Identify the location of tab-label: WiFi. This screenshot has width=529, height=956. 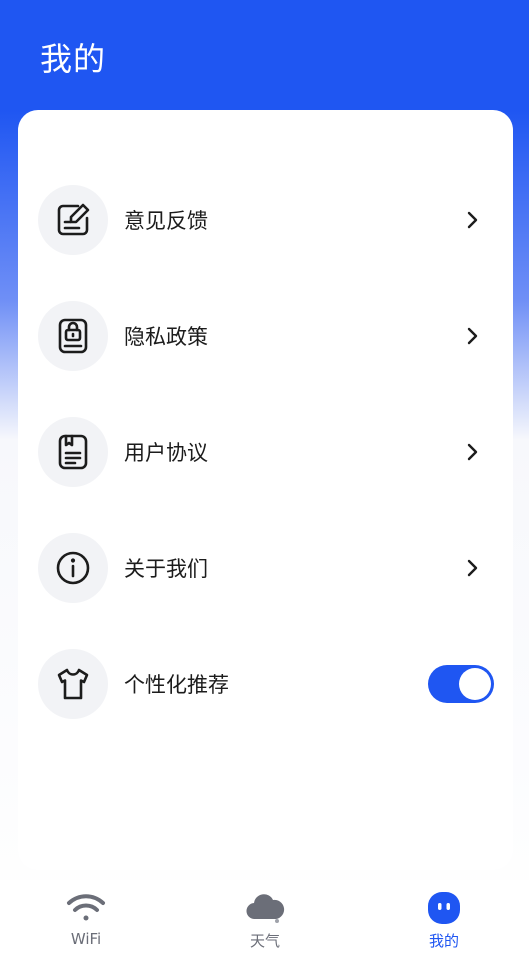
(86, 939).